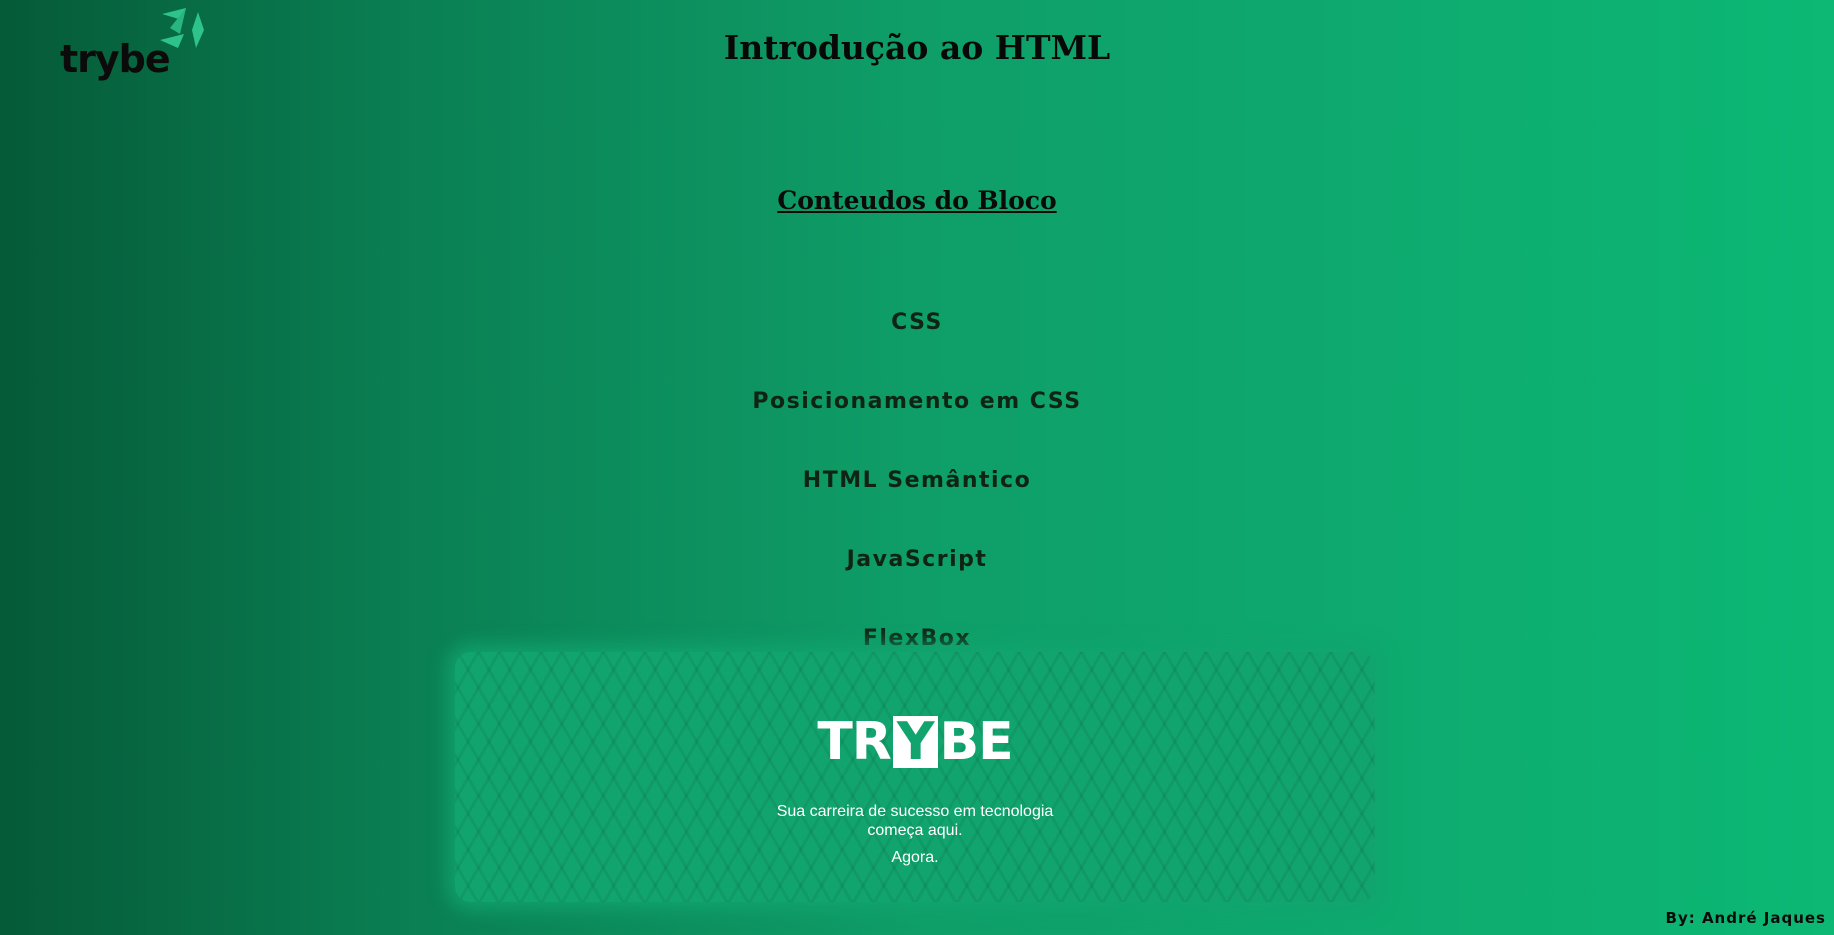  Describe the element at coordinates (917, 424) in the screenshot. I see `topic-item-css-positioning: Posicionamento em CSS` at that location.